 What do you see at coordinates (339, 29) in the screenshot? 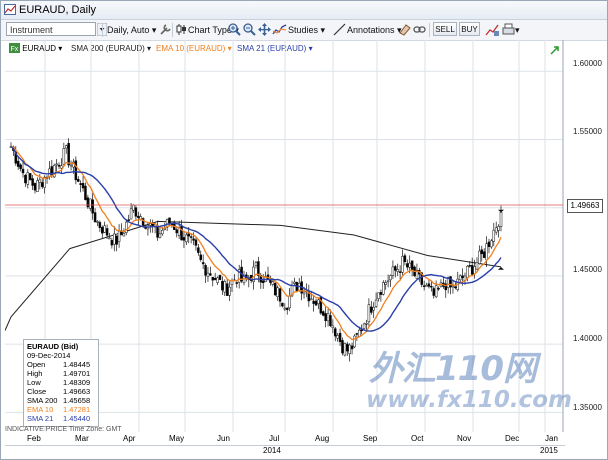
I see `annotation-line-icon` at bounding box center [339, 29].